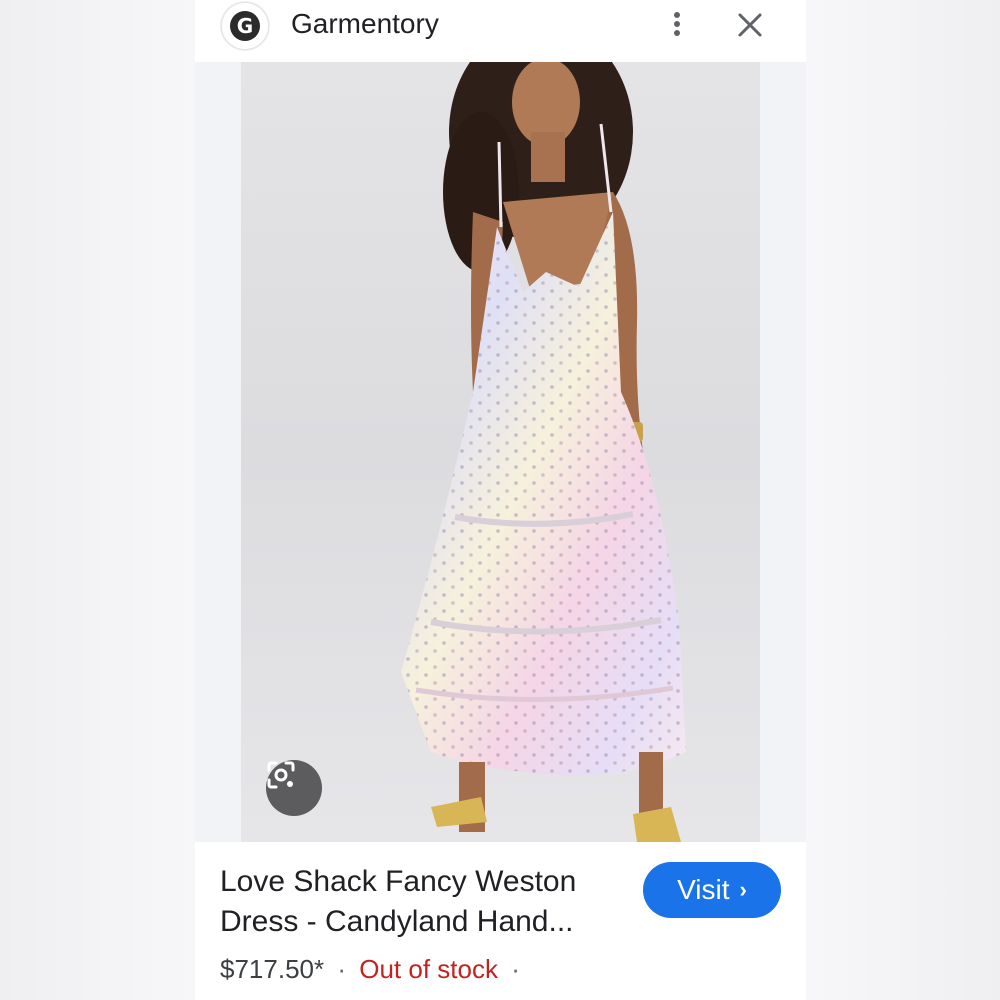 The image size is (1000, 1000). I want to click on product-meta: $717.50* · Out of stock ·, so click(373, 969).